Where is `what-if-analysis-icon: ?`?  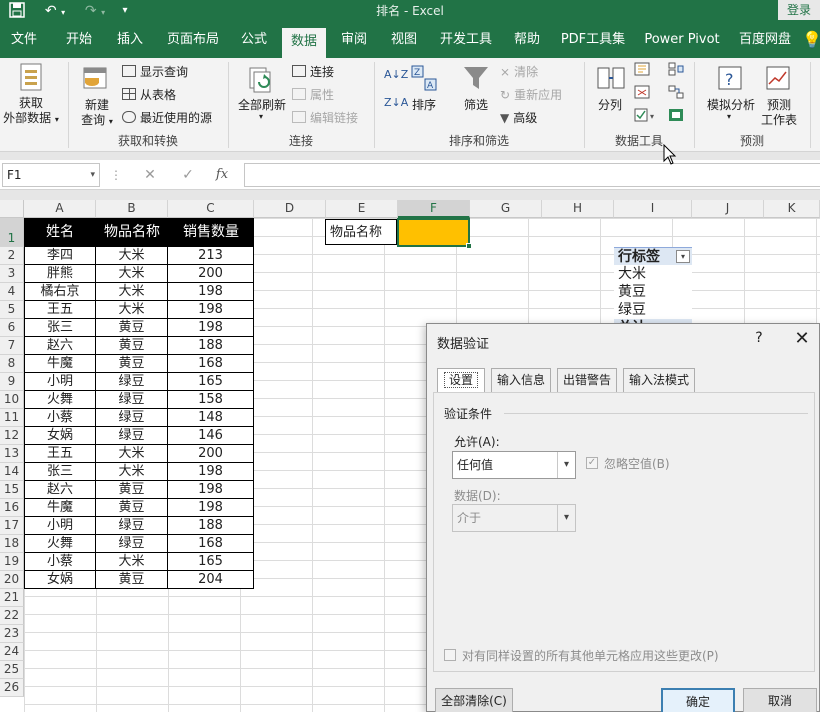
what-if-analysis-icon: ? is located at coordinates (730, 79).